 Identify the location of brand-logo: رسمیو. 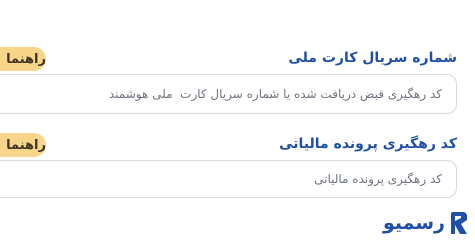
(425, 223).